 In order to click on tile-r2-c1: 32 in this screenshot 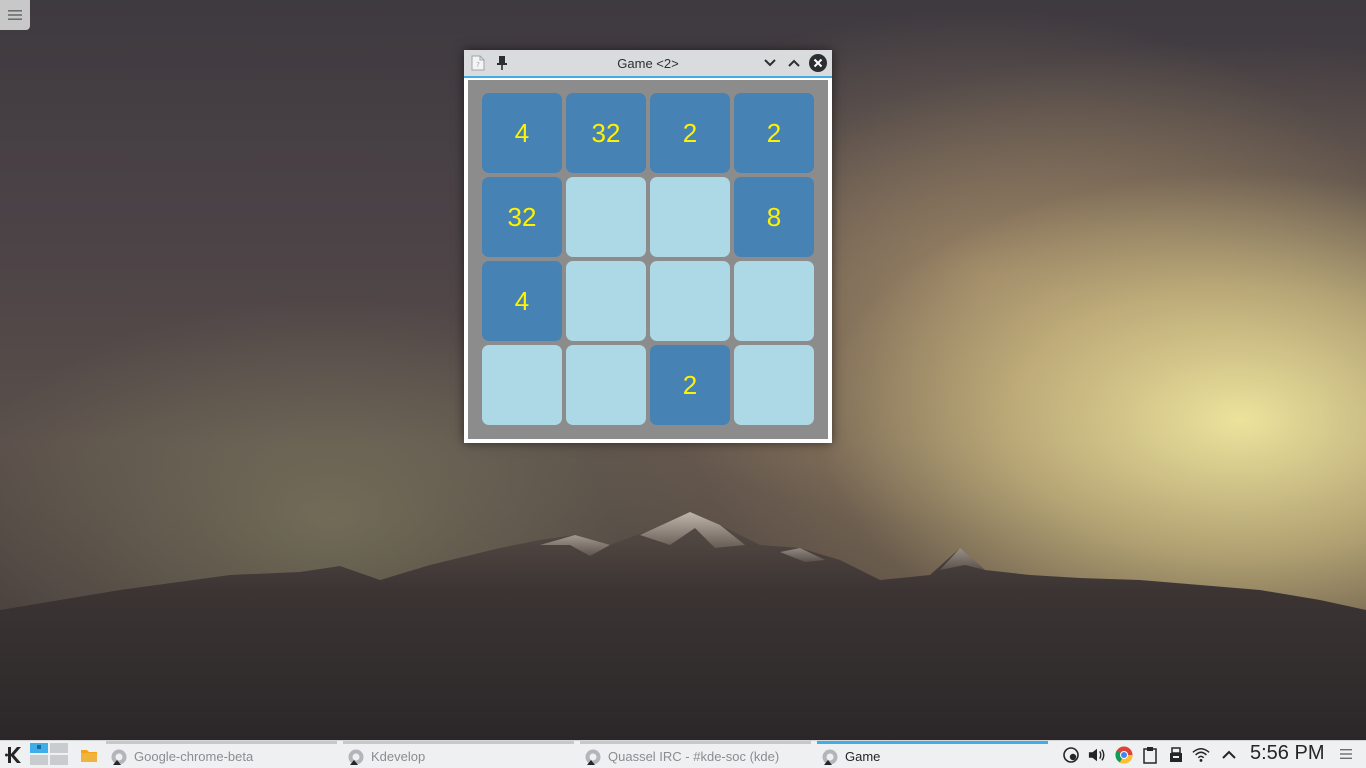, I will do `click(522, 217)`.